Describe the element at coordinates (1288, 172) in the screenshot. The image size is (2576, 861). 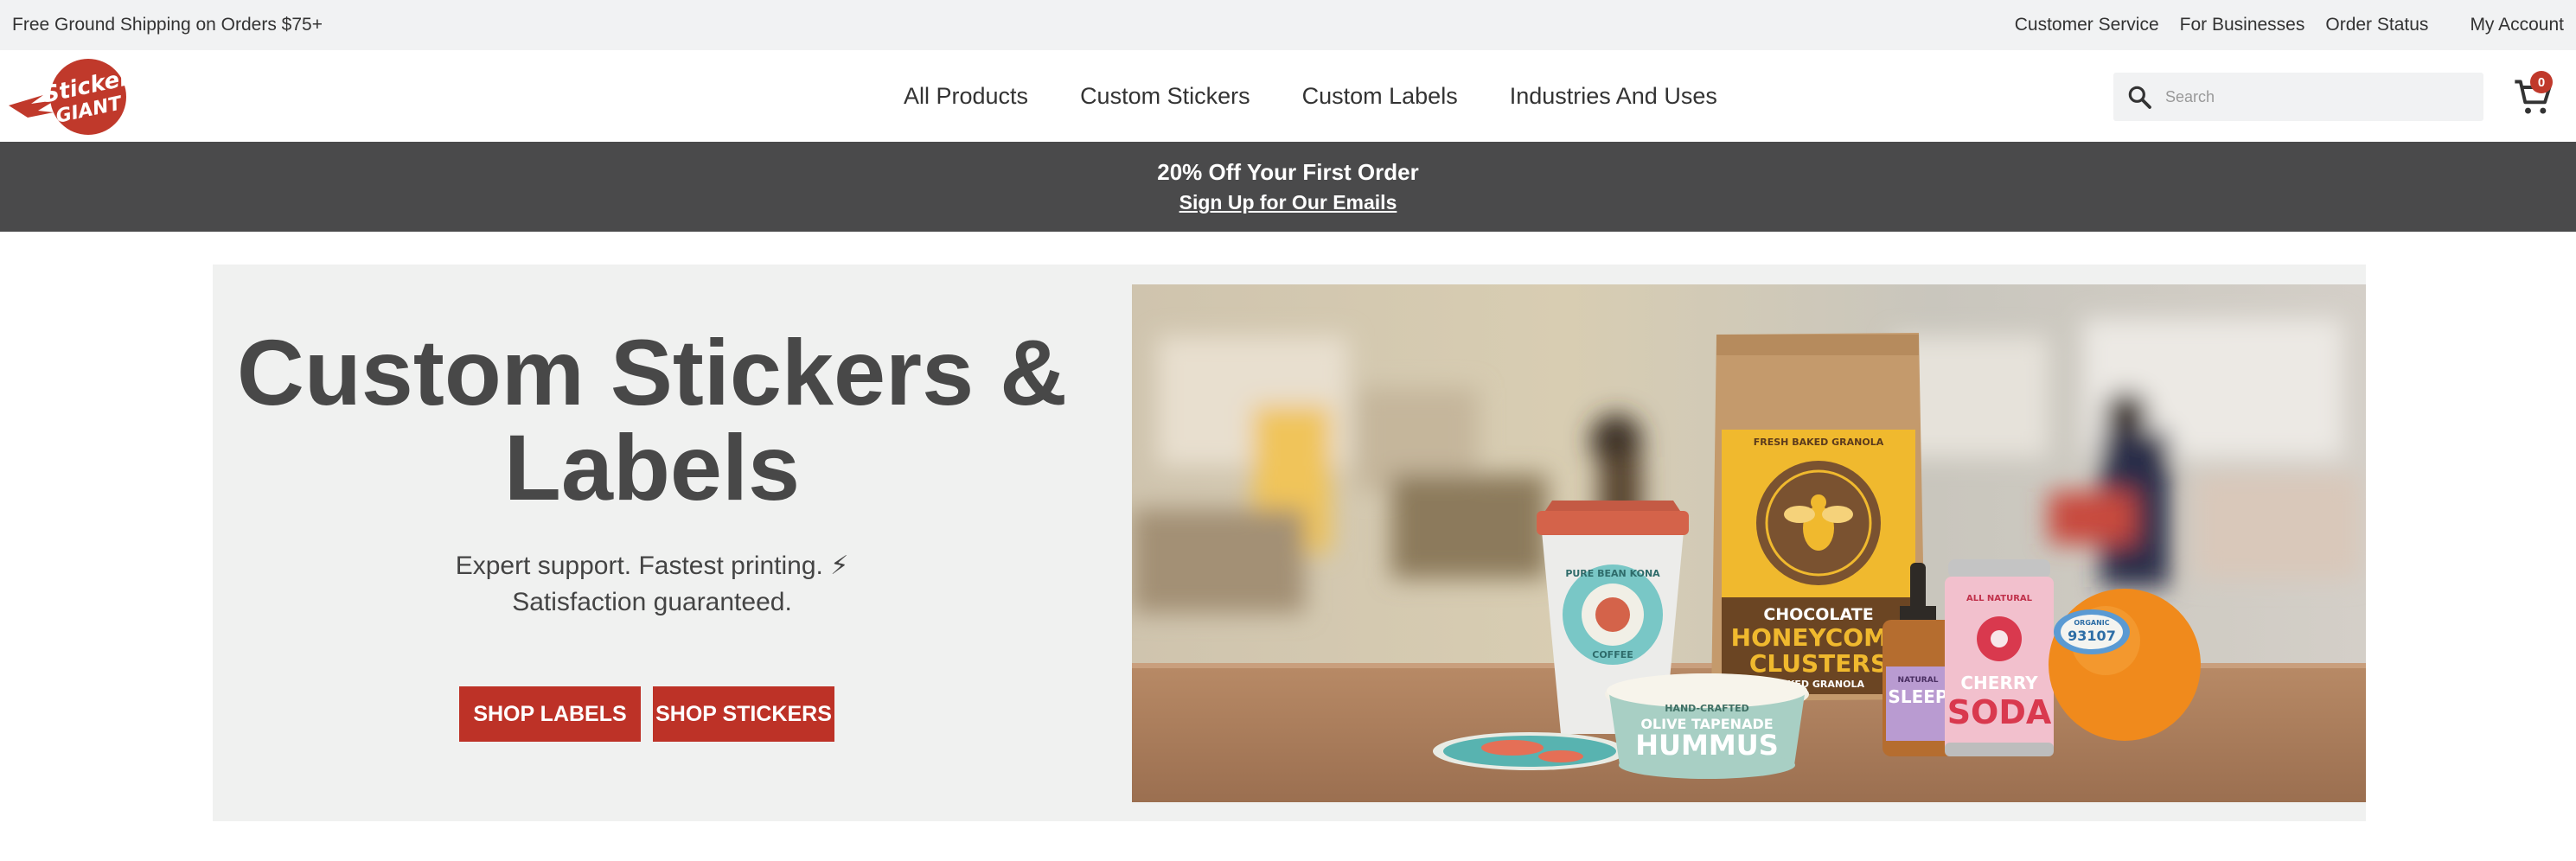
I see `banner-headline: 20% Off Your First Order` at that location.